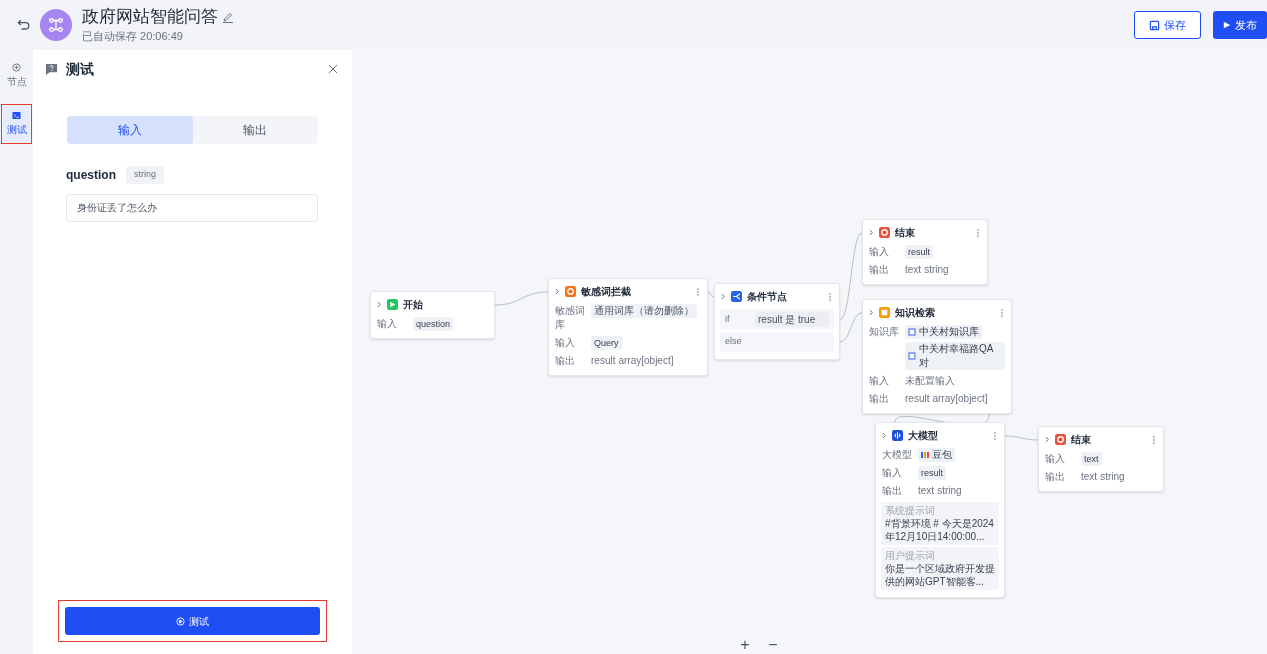  Describe the element at coordinates (884, 332) in the screenshot. I see `field-label: 知识库` at that location.